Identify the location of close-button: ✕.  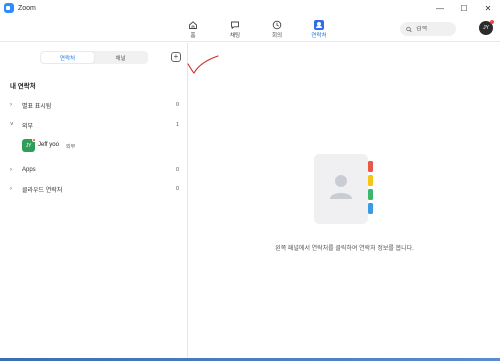
(488, 8).